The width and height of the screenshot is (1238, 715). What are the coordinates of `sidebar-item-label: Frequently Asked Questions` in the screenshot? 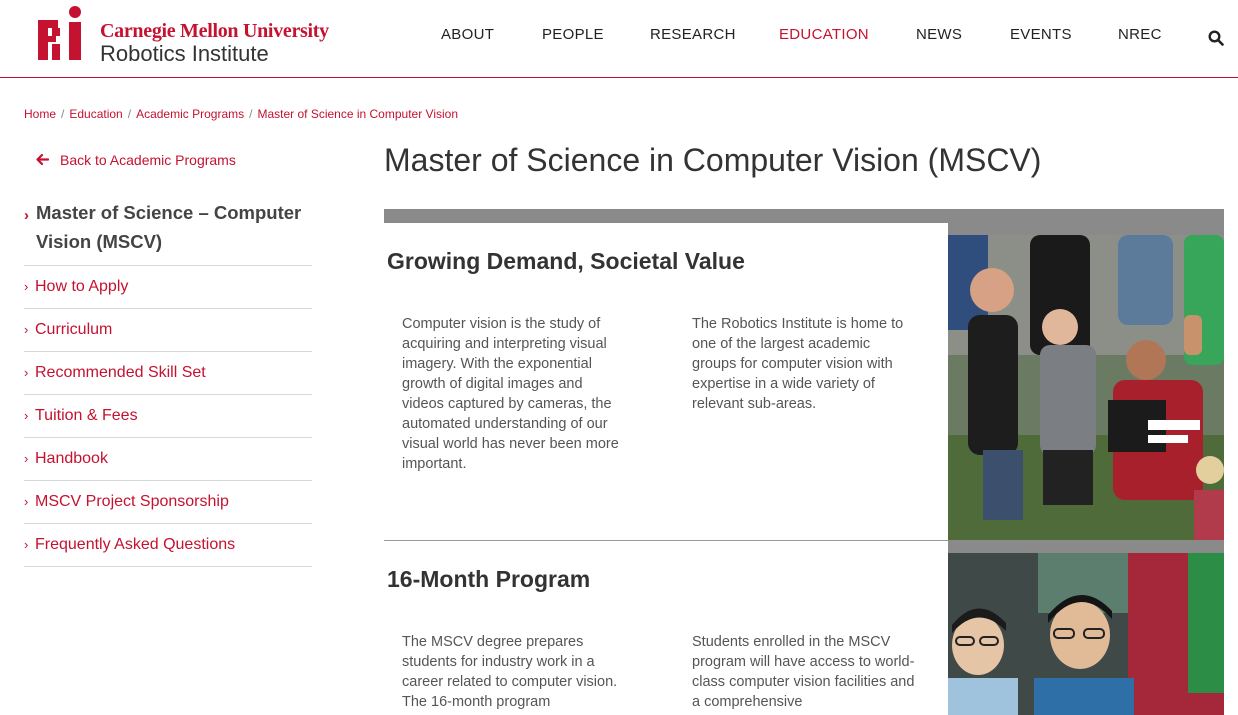 It's located at (135, 544).